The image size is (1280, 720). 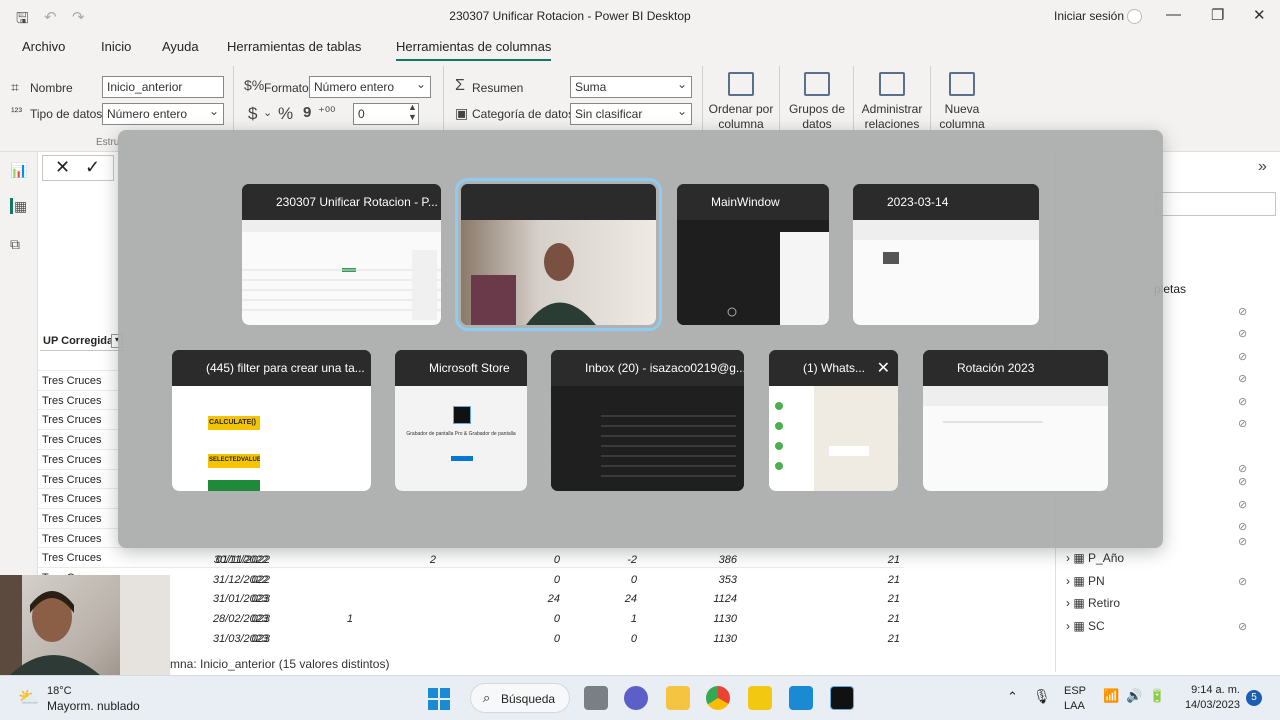 What do you see at coordinates (19, 170) in the screenshot?
I see `report-view-icon: 📊` at bounding box center [19, 170].